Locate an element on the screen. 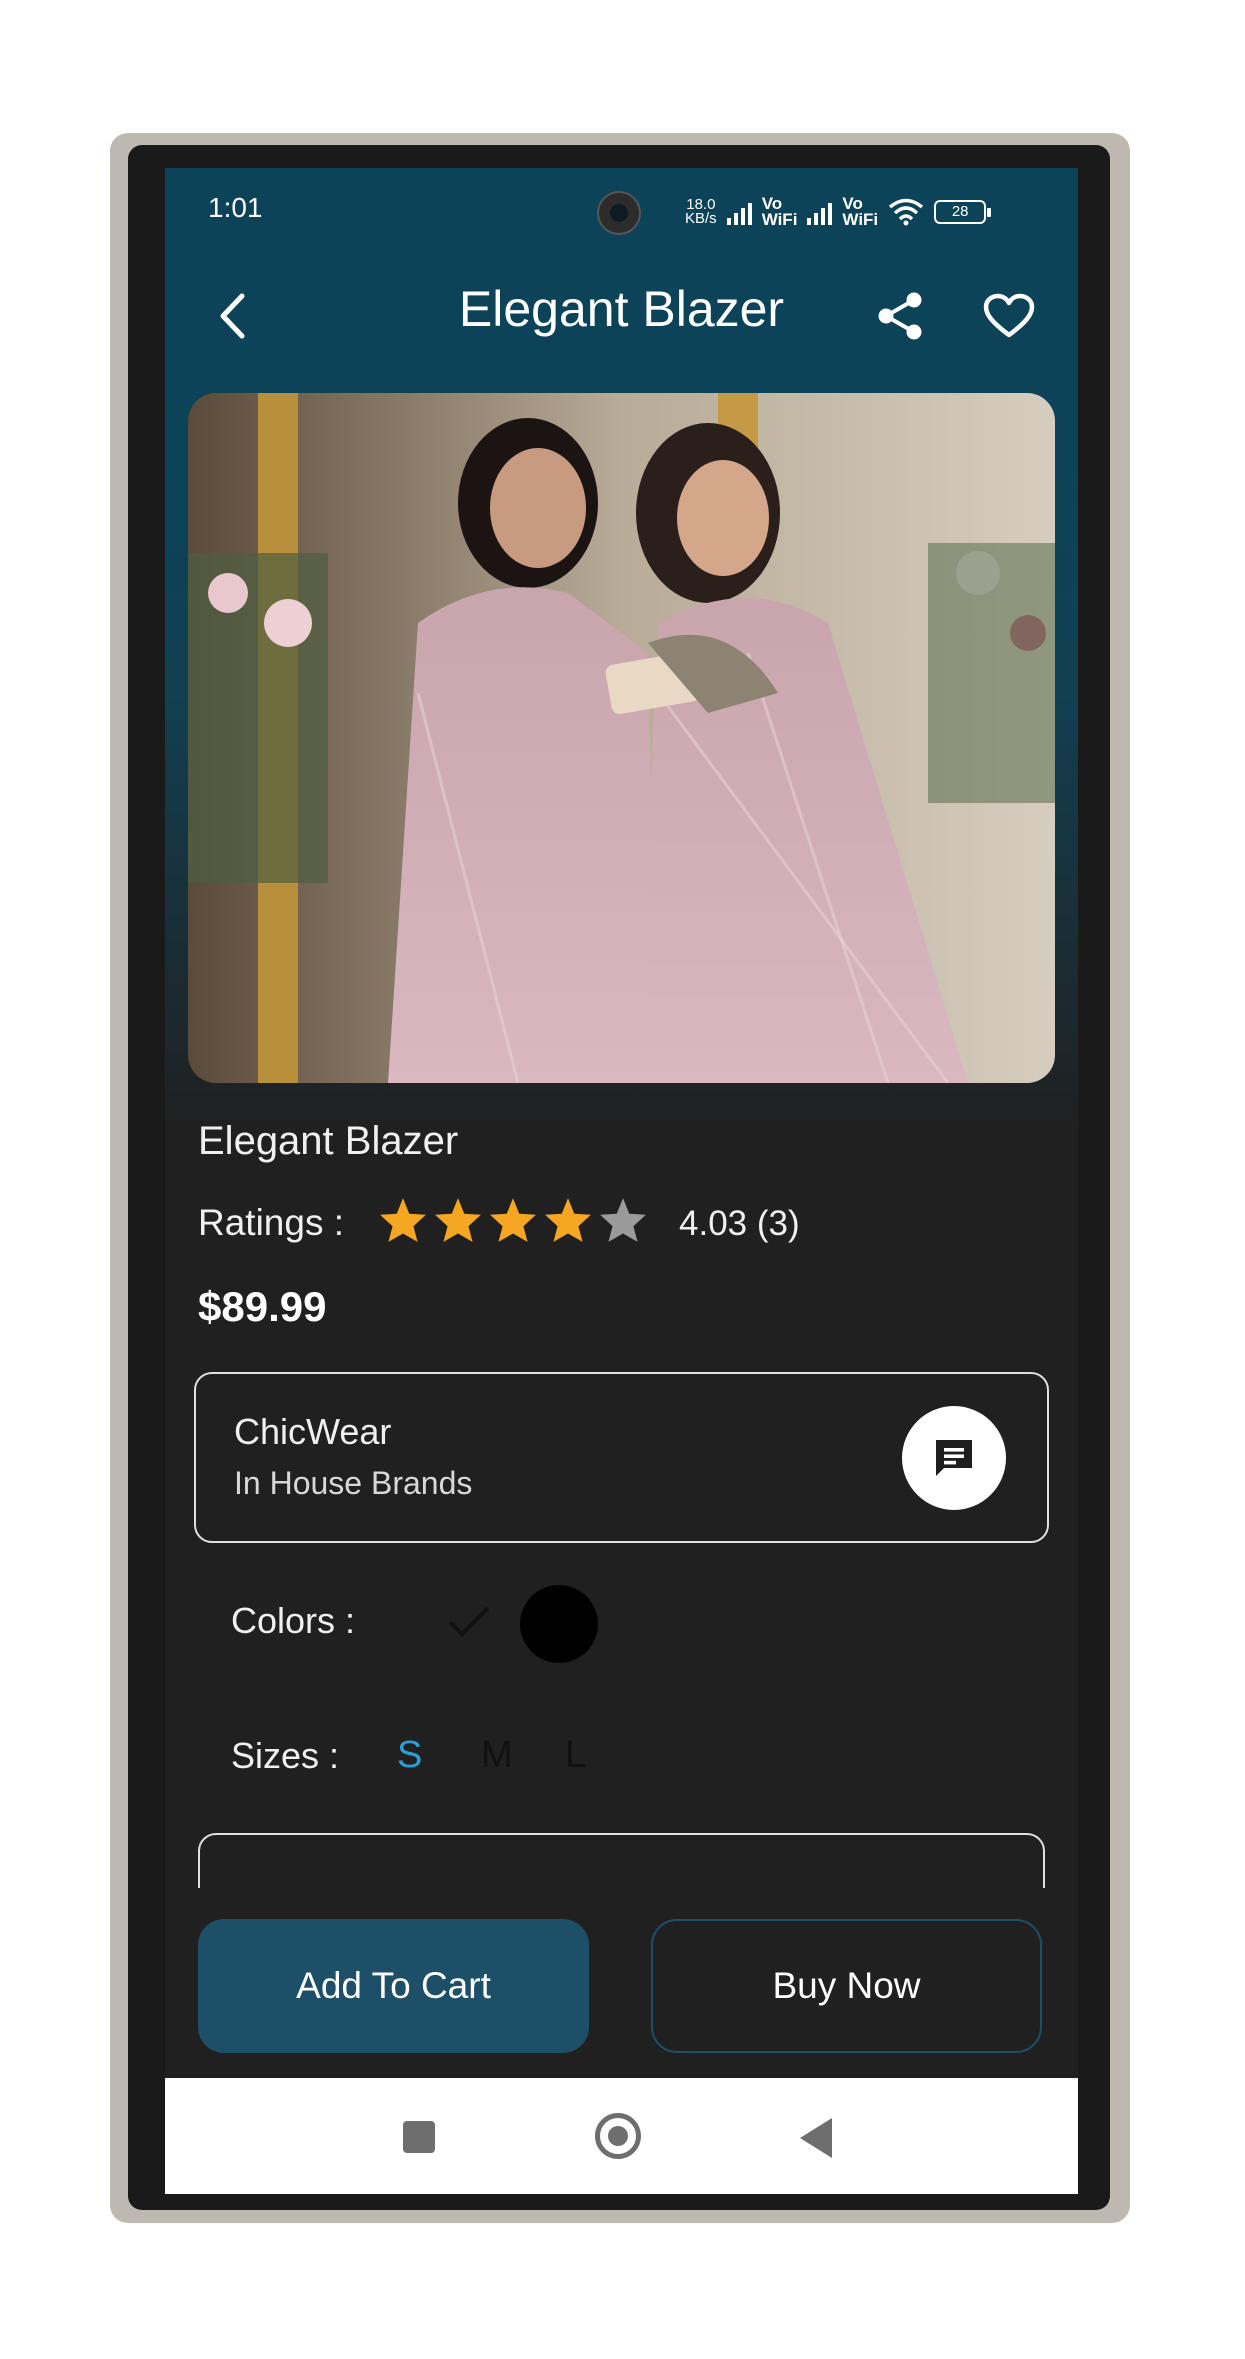  size-option-s: S is located at coordinates (409, 1755).